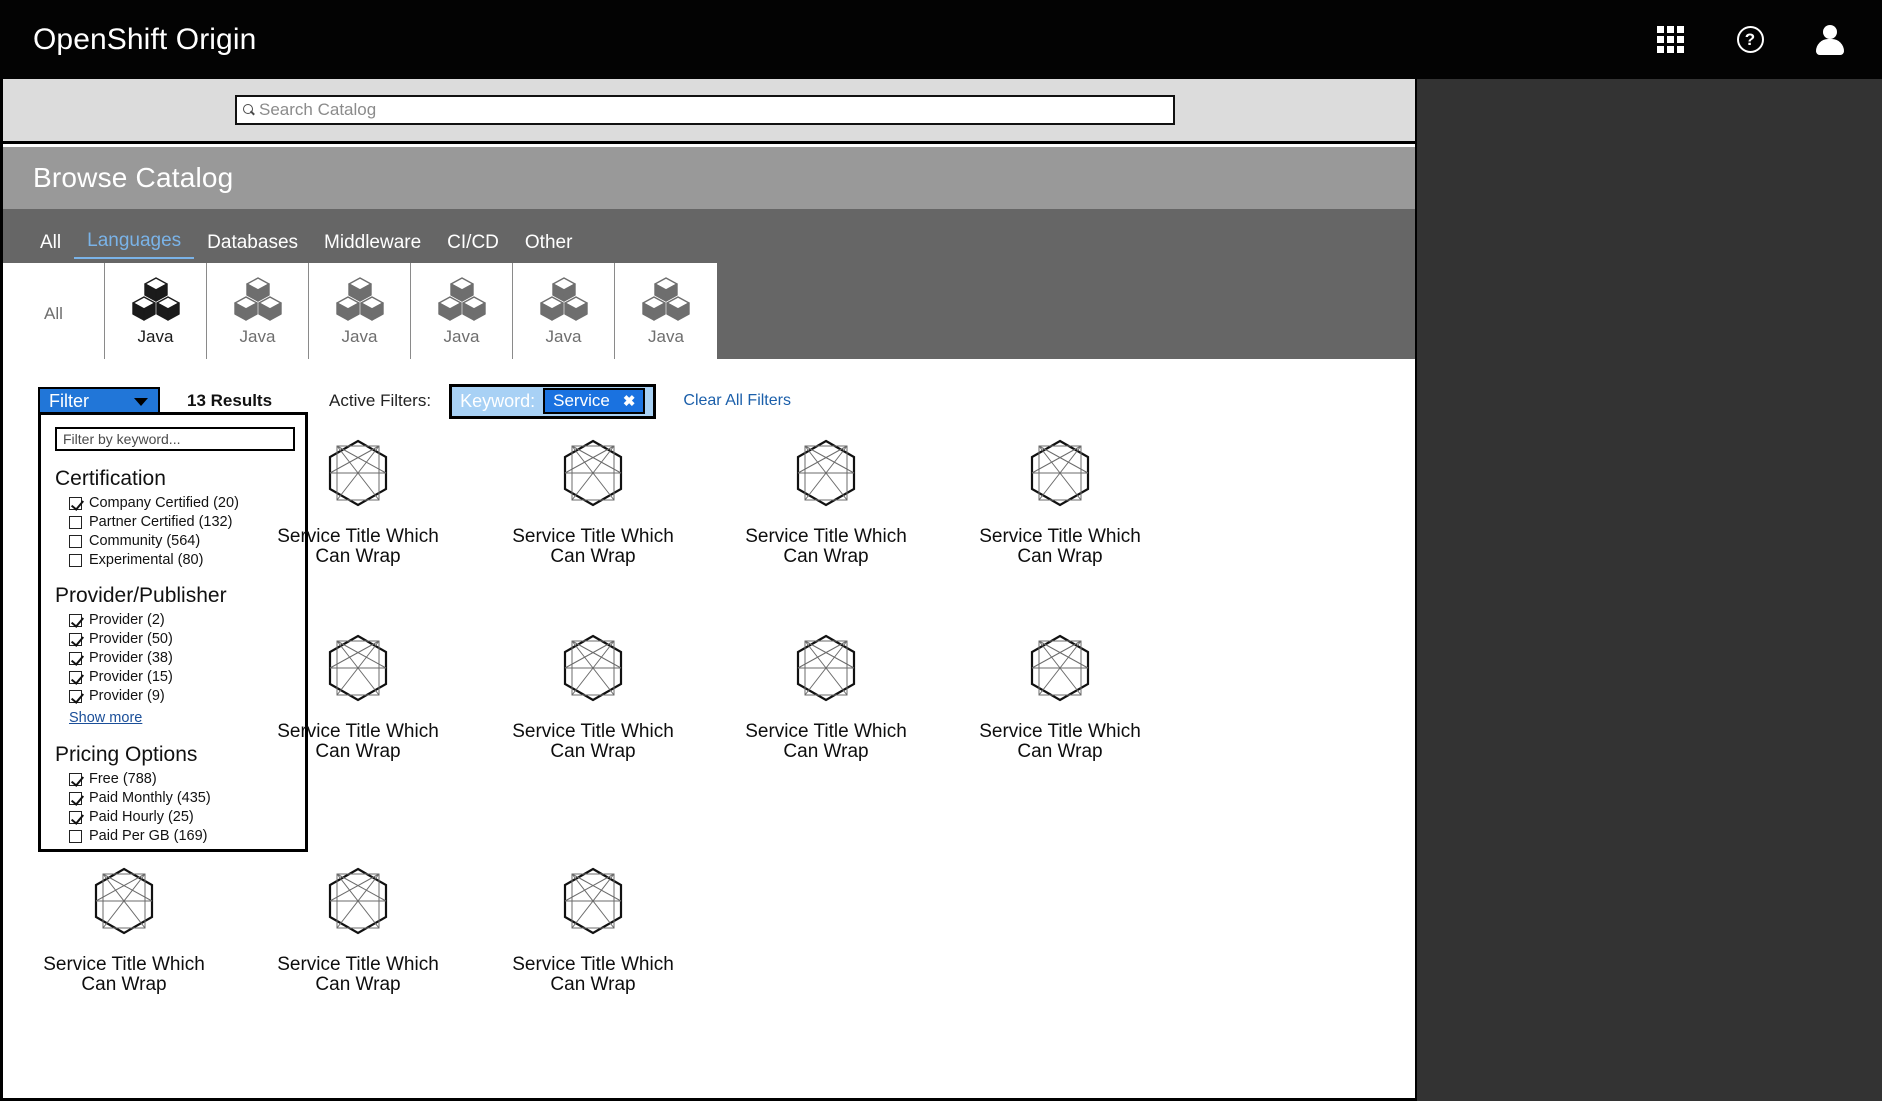 The image size is (1882, 1101). I want to click on help-glyph: ?, so click(1750, 39).